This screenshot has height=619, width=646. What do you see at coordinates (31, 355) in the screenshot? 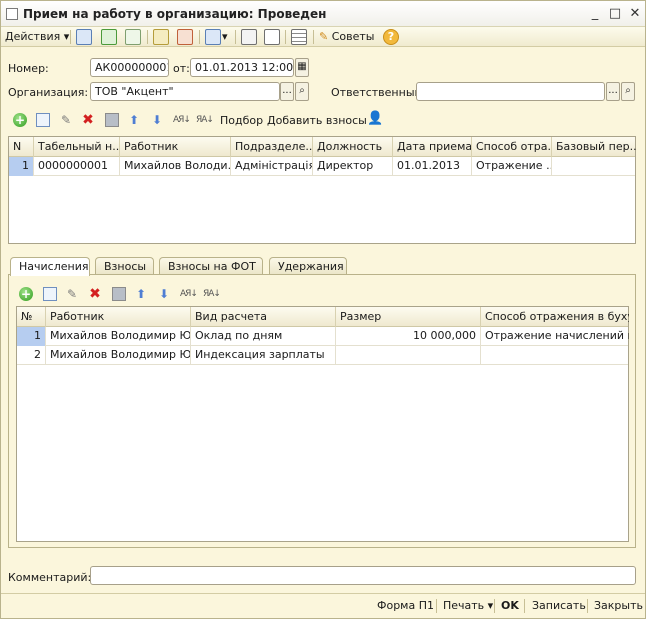
I see `row-number-cell: 2` at bounding box center [31, 355].